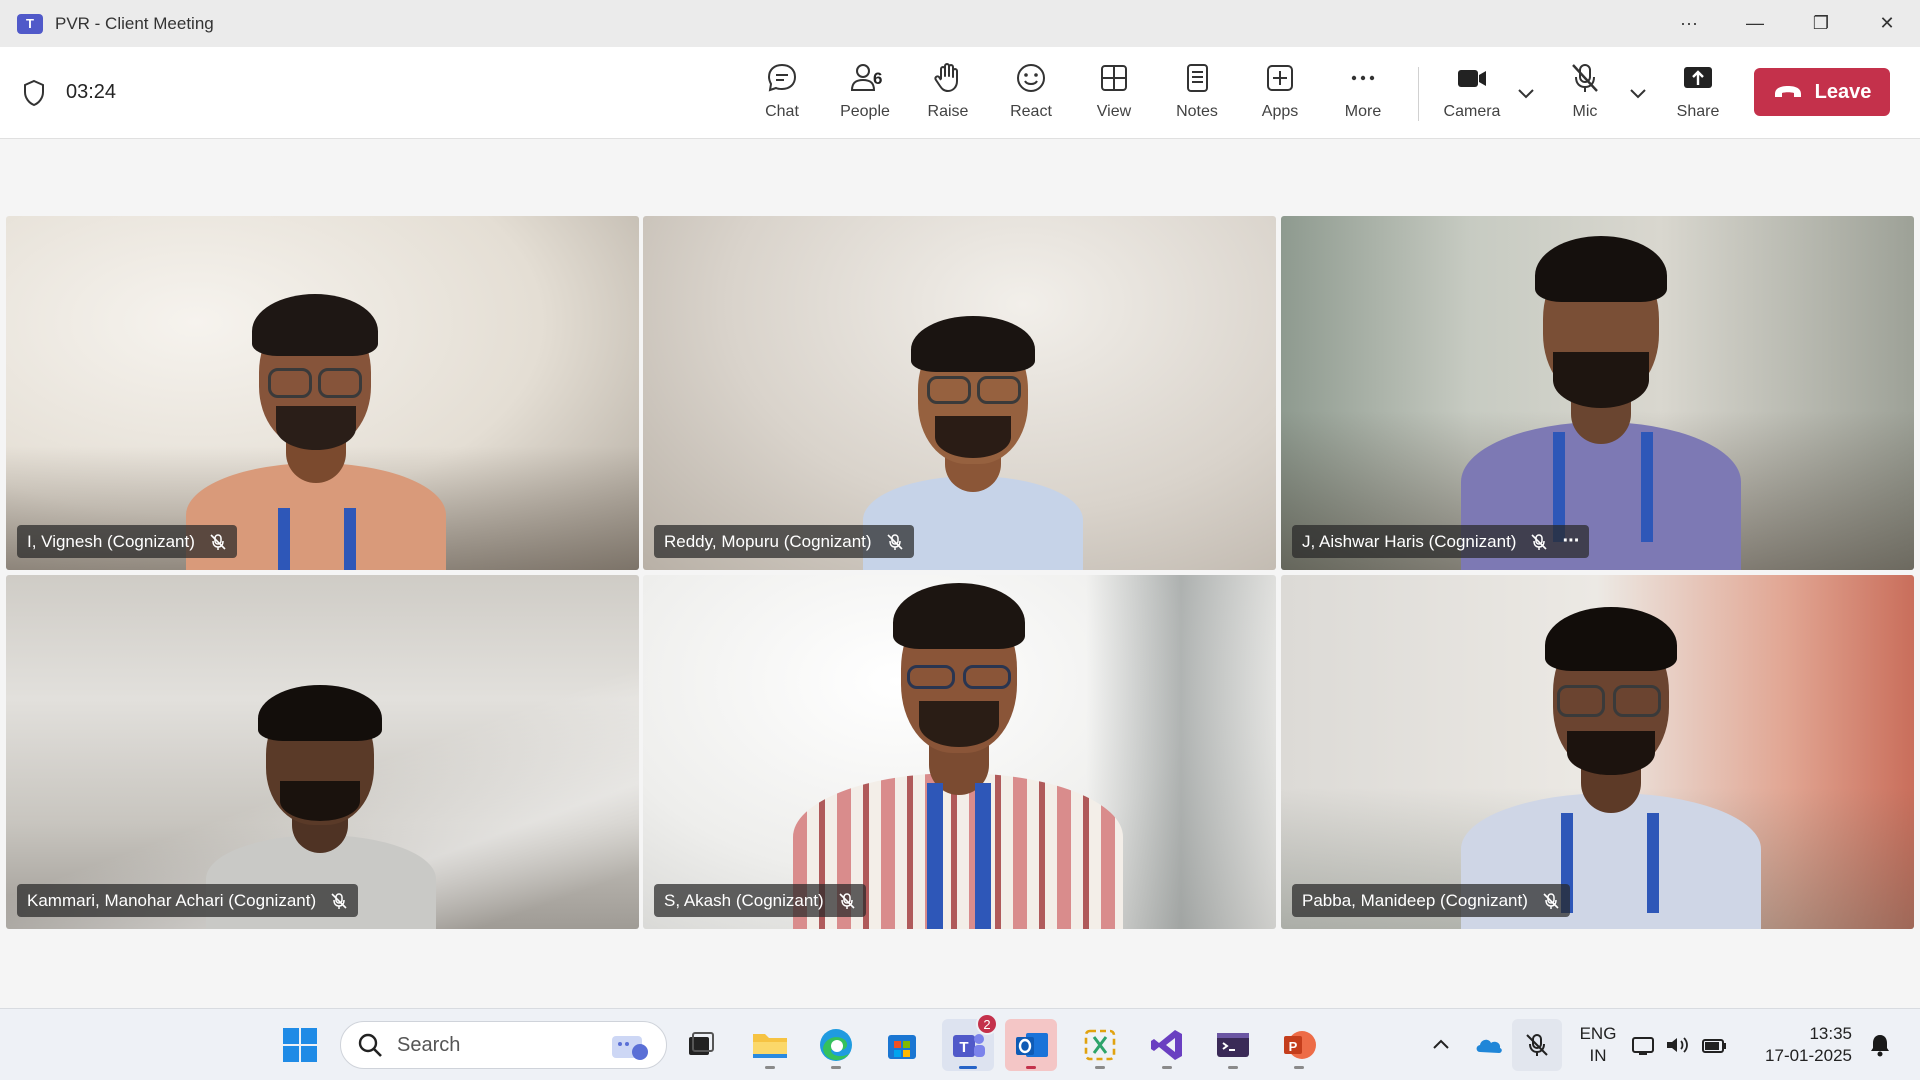 The height and width of the screenshot is (1080, 1920). I want to click on video-tile: I, Vignesh (Cognizant), so click(322, 393).